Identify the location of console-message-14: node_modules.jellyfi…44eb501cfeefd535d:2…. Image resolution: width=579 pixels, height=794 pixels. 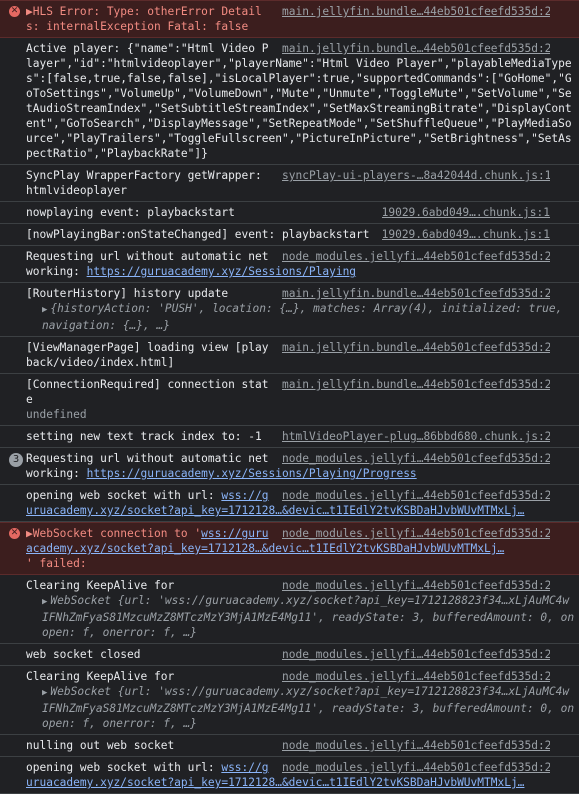
(289, 609).